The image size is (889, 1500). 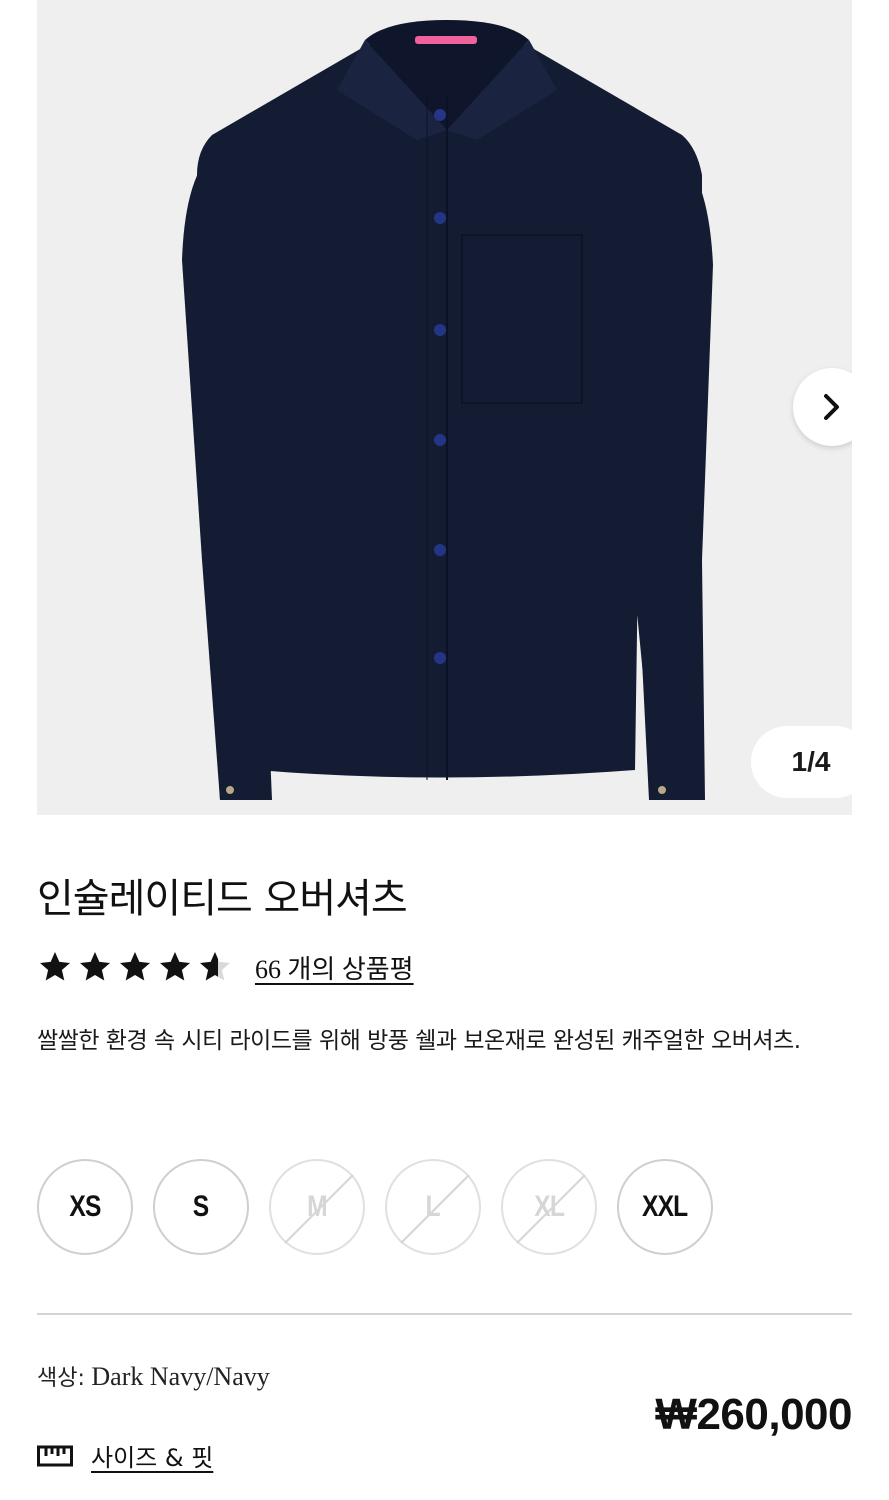 I want to click on size-option-xs: XS, so click(x=85, y=1207).